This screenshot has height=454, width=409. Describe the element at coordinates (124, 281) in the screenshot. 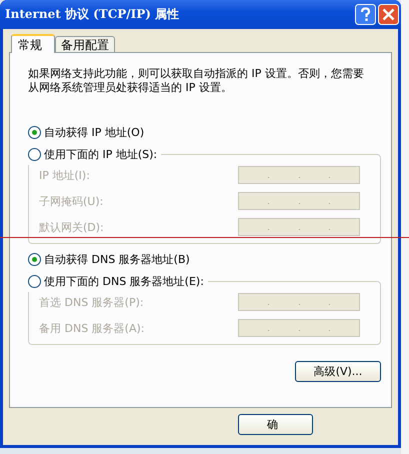

I see `radio-label: 使用下面的 DNS 服务器地址(E):` at that location.